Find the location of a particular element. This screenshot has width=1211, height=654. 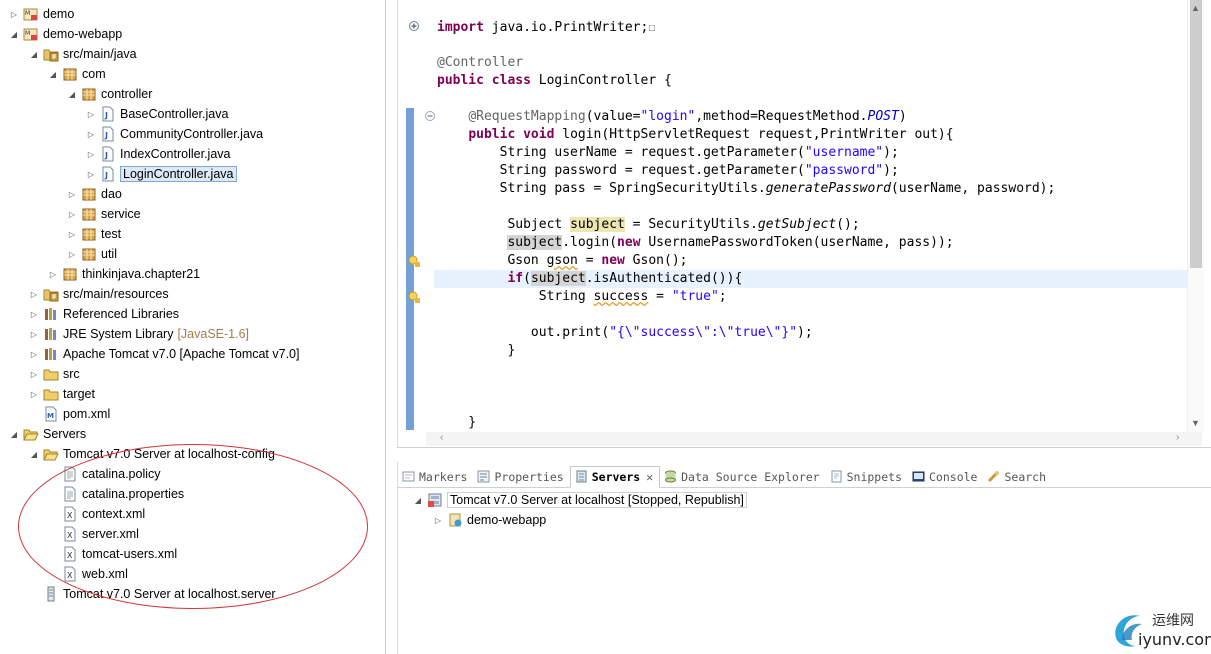

tree-item: ▷ target is located at coordinates (61, 394).